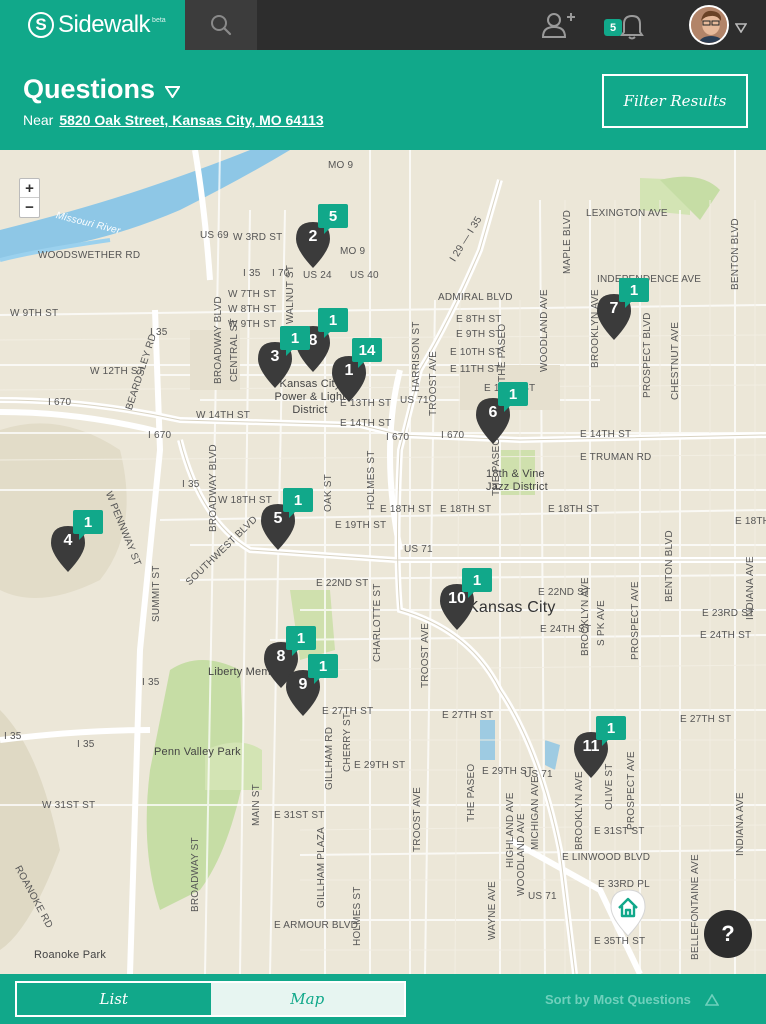 This screenshot has width=766, height=1024. What do you see at coordinates (321, 237) in the screenshot?
I see `question-pin: 2 5` at bounding box center [321, 237].